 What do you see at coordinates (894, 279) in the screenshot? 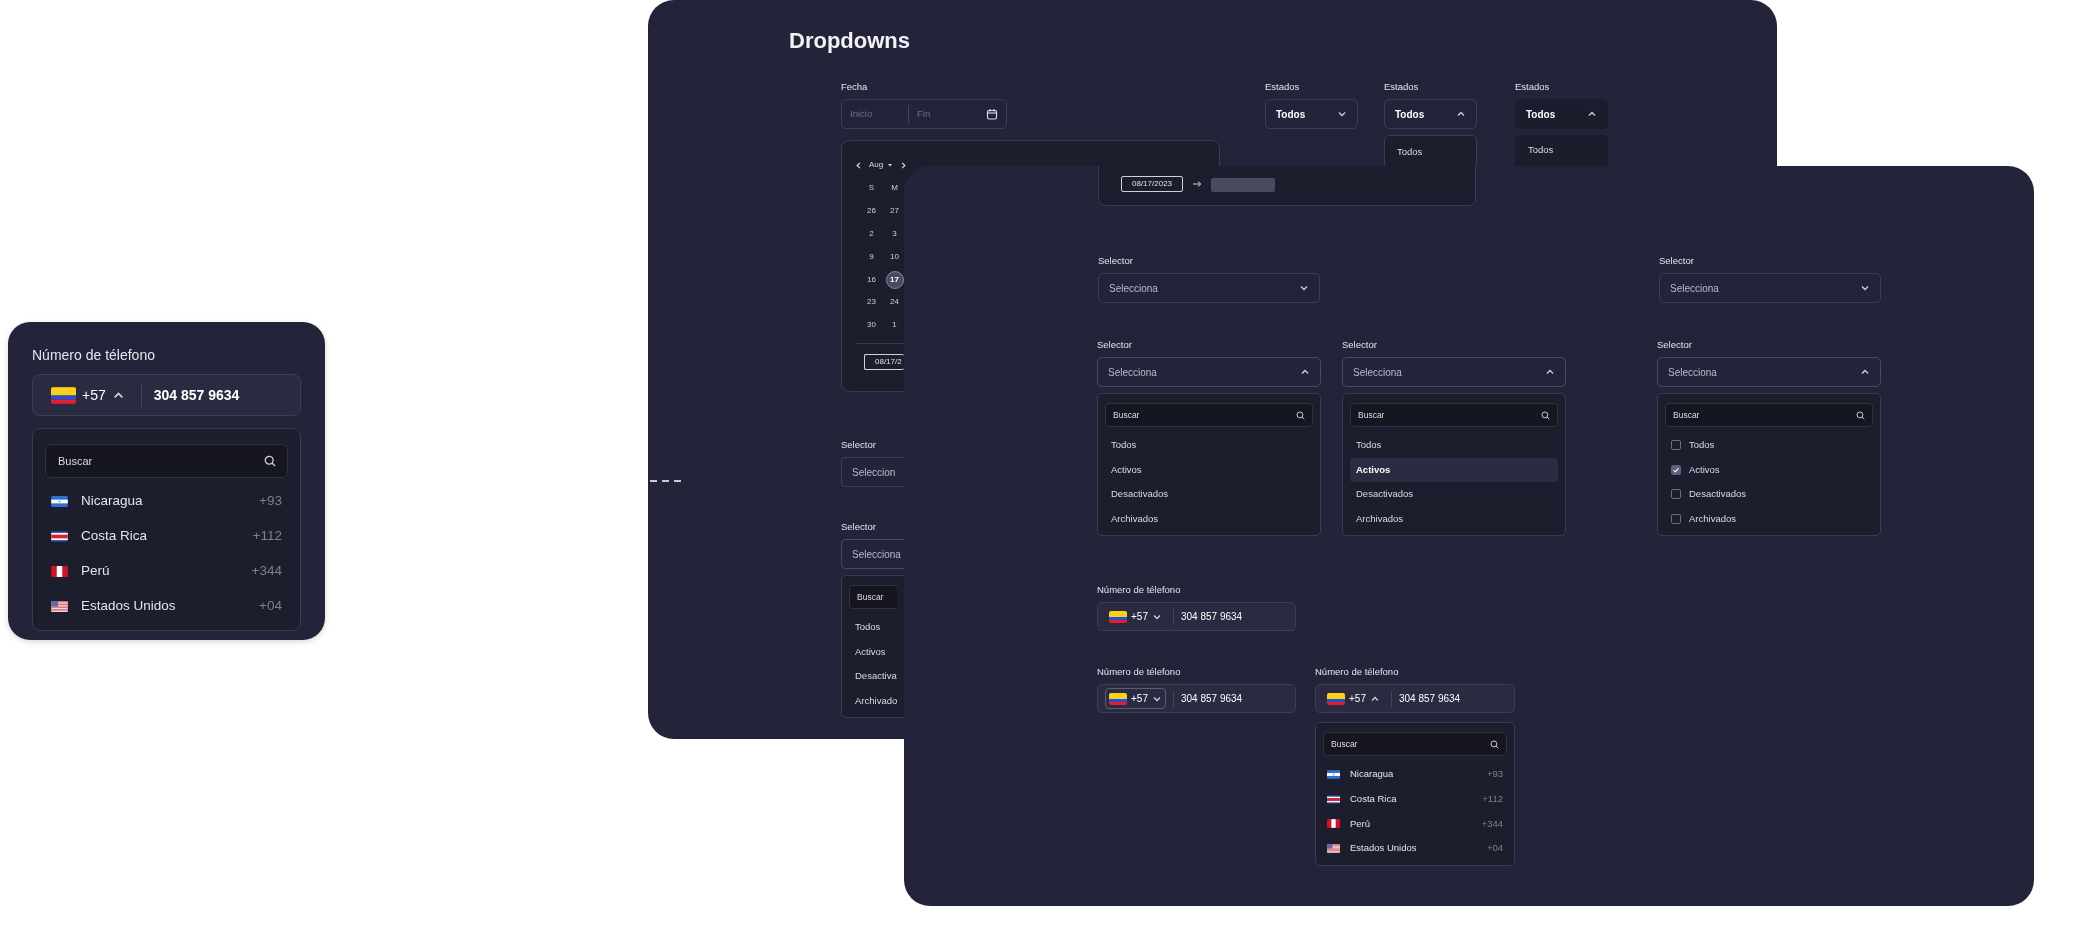
I see `calendar-day: 17` at bounding box center [894, 279].